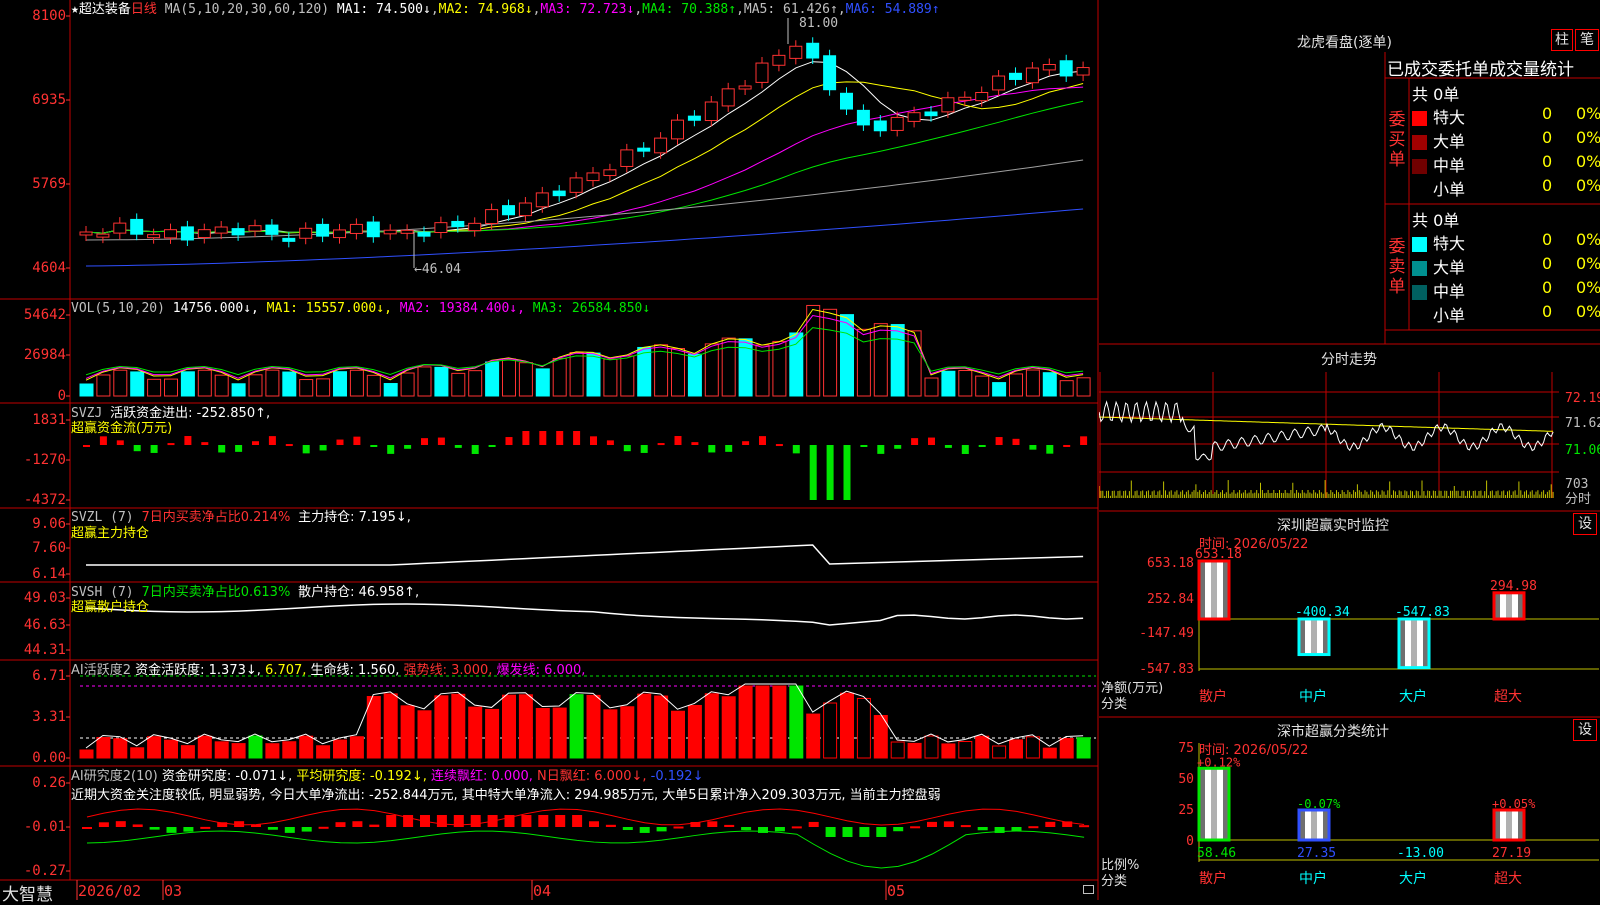 The width and height of the screenshot is (1600, 905). I want to click on intraday-price-tick: 71.06, so click(1582, 450).